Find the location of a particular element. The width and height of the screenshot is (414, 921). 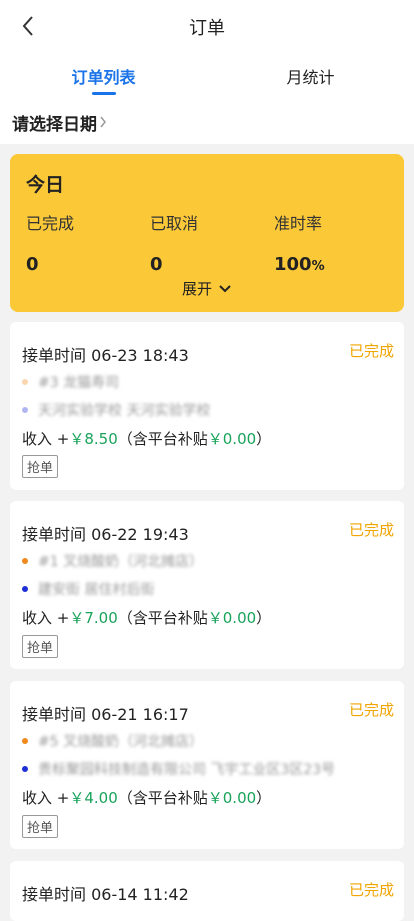

app-header: 订单 is located at coordinates (207, 26).